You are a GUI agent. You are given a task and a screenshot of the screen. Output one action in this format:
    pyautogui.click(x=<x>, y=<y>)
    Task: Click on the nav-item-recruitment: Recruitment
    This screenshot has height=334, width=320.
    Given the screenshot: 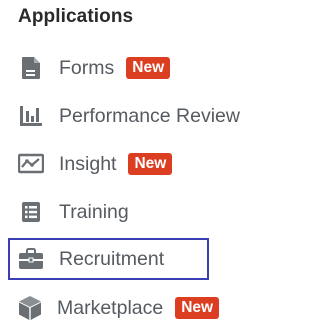 What is the action you would take?
    pyautogui.click(x=108, y=259)
    